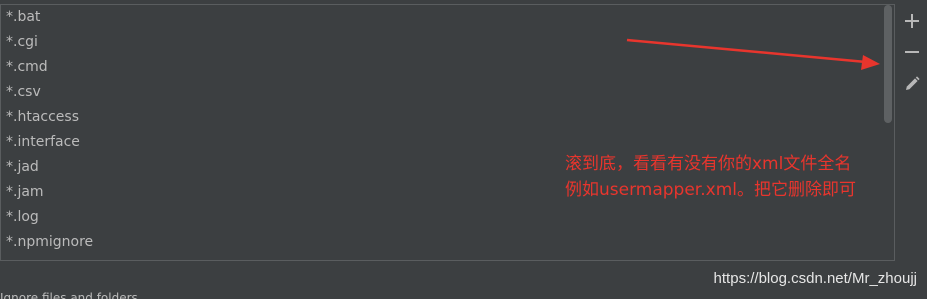 This screenshot has height=299, width=927. Describe the element at coordinates (441, 217) in the screenshot. I see `list-item: *.log` at that location.